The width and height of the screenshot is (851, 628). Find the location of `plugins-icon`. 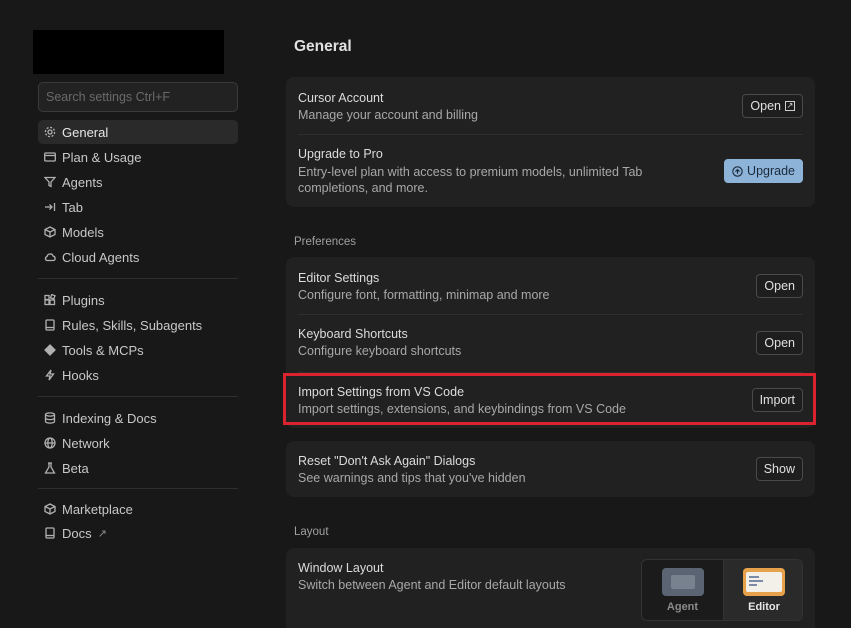

plugins-icon is located at coordinates (50, 300).